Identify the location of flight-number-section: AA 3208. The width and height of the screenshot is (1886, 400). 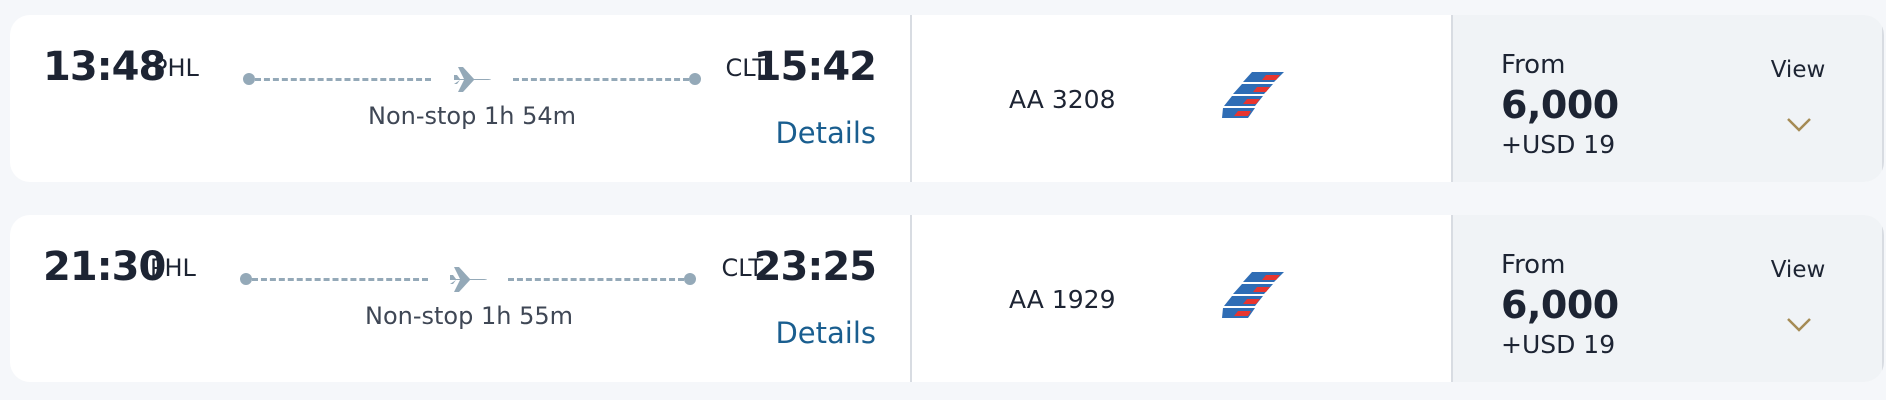
(1180, 98).